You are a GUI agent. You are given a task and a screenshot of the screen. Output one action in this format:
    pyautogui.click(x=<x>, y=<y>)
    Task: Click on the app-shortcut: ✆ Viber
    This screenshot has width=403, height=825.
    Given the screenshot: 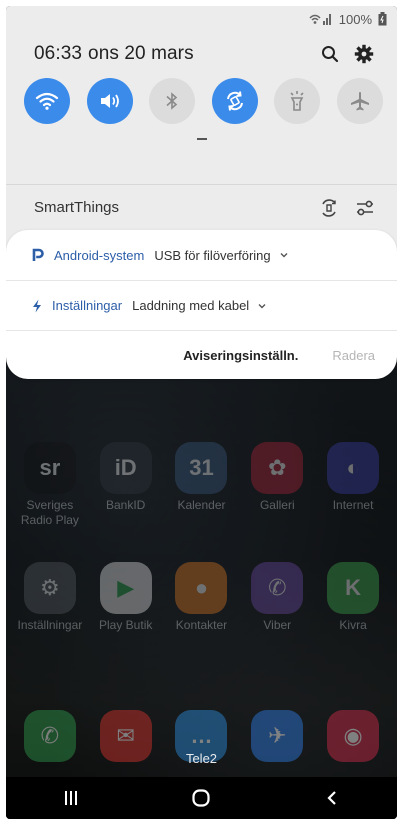 What is the action you would take?
    pyautogui.click(x=277, y=597)
    